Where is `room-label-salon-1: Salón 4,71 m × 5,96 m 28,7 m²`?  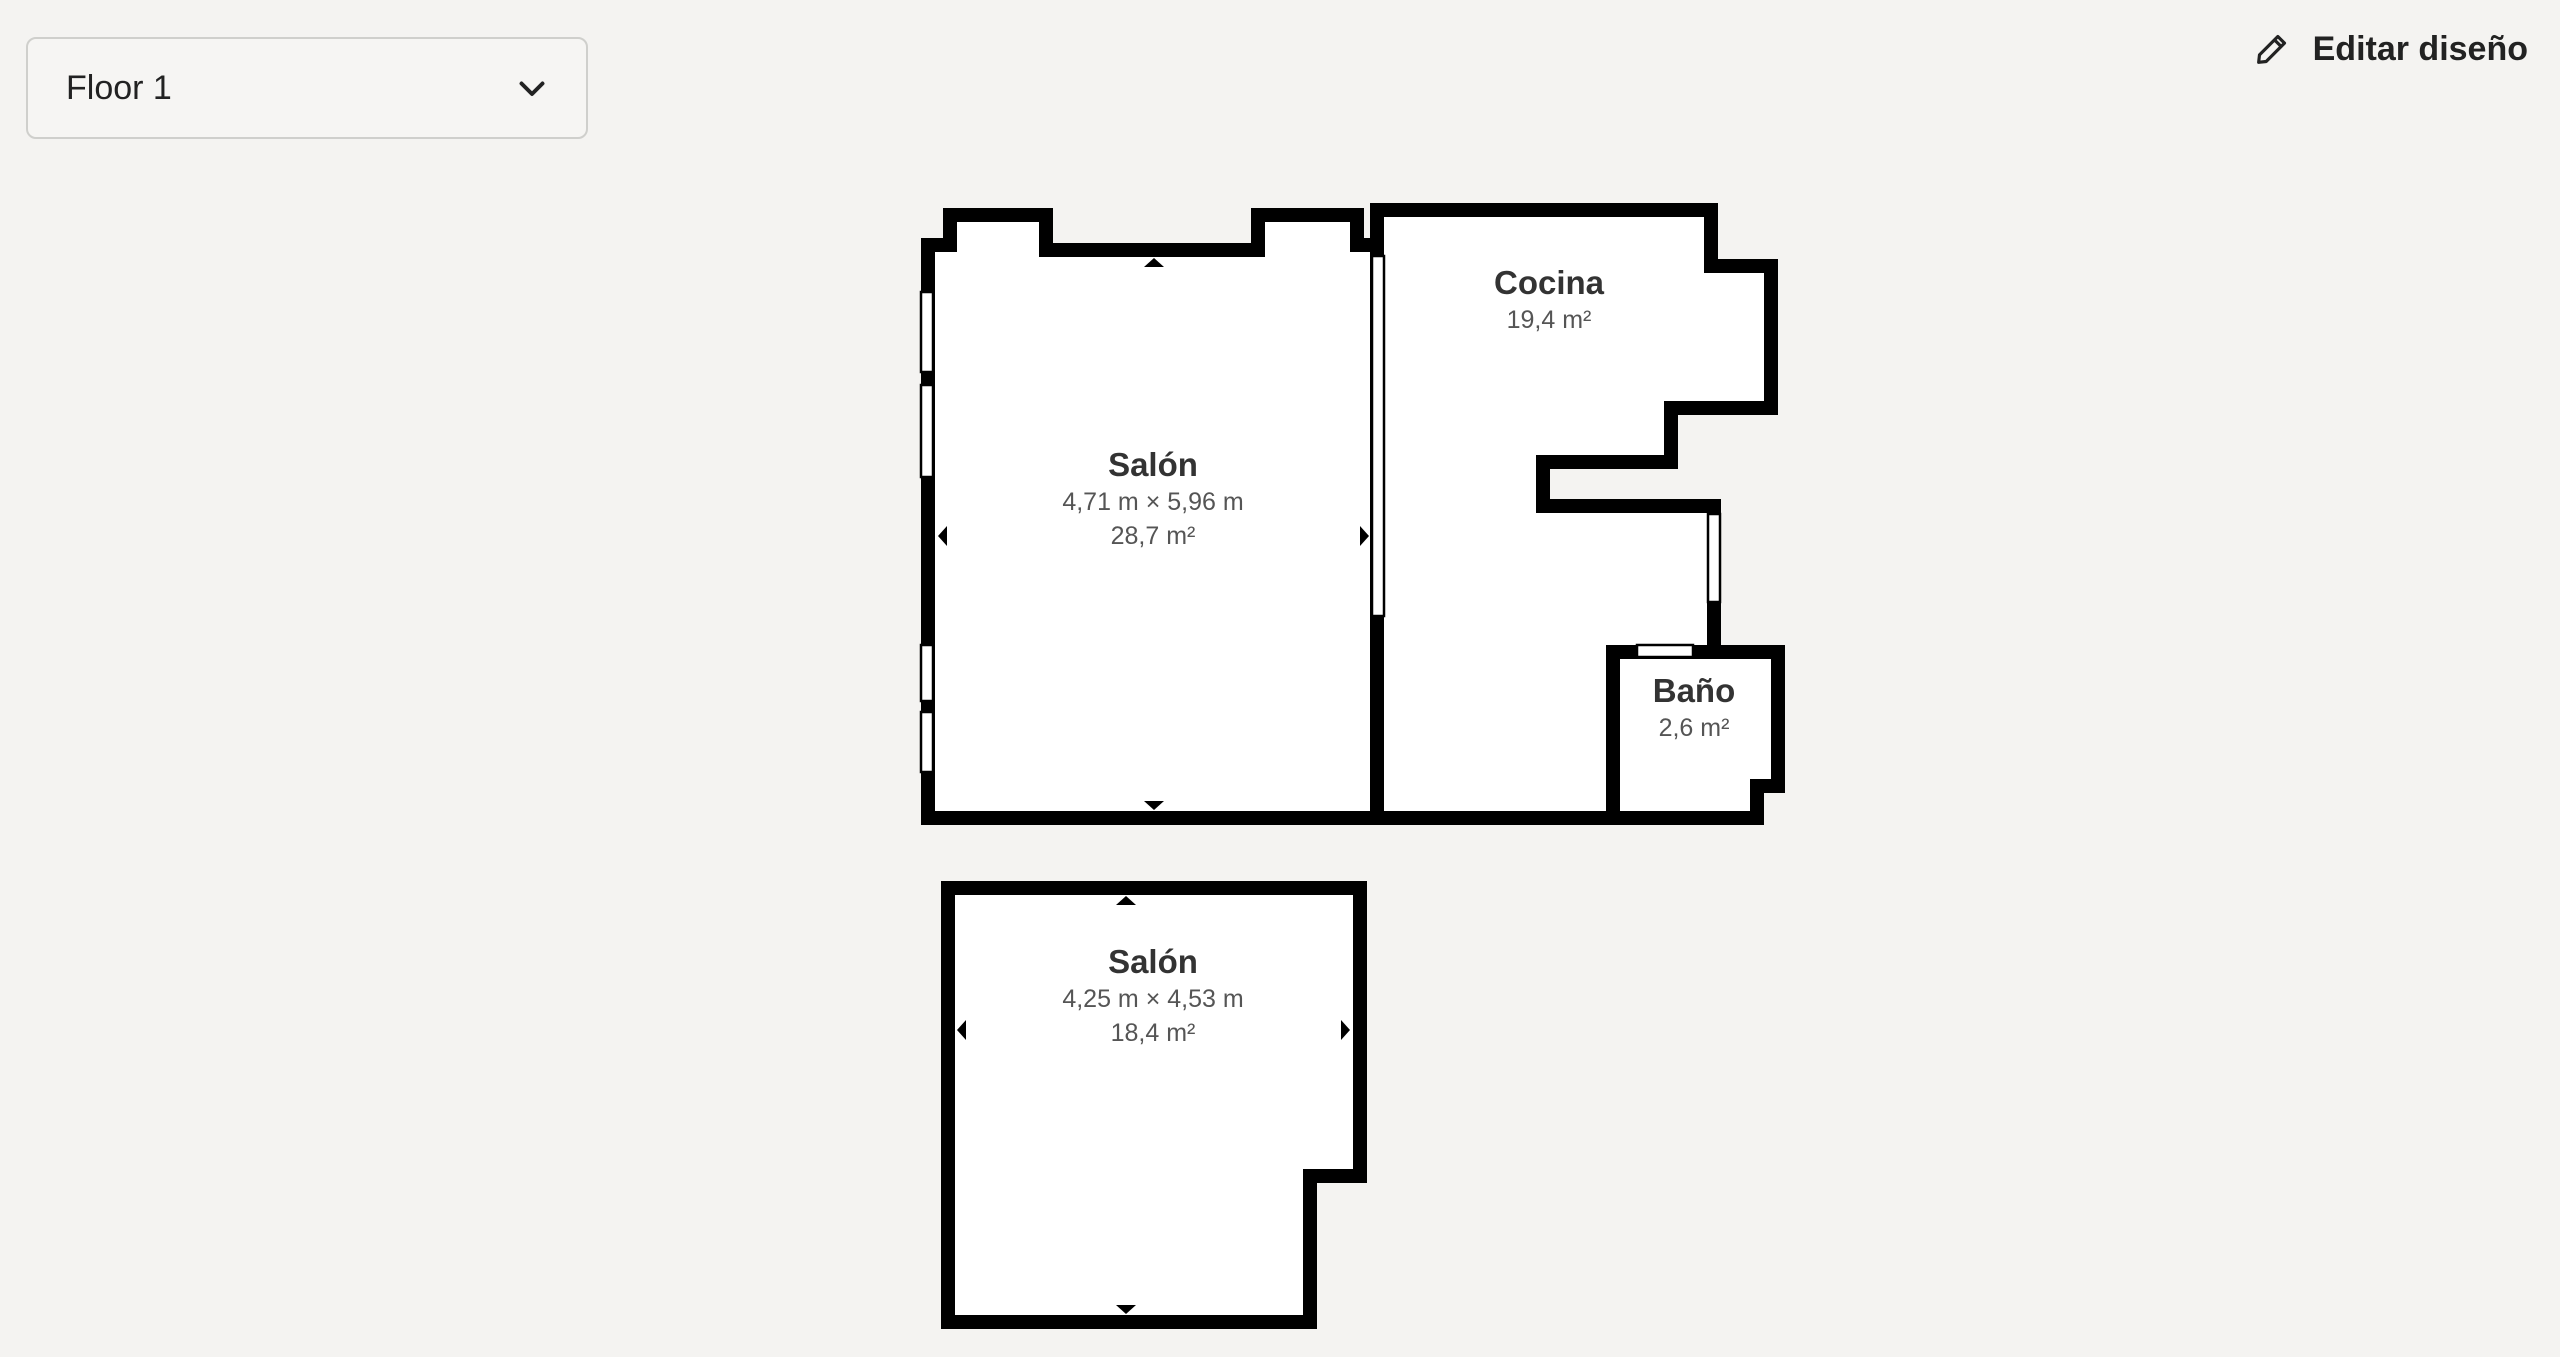 room-label-salon-1: Salón 4,71 m × 5,96 m 28,7 m² is located at coordinates (1152, 499).